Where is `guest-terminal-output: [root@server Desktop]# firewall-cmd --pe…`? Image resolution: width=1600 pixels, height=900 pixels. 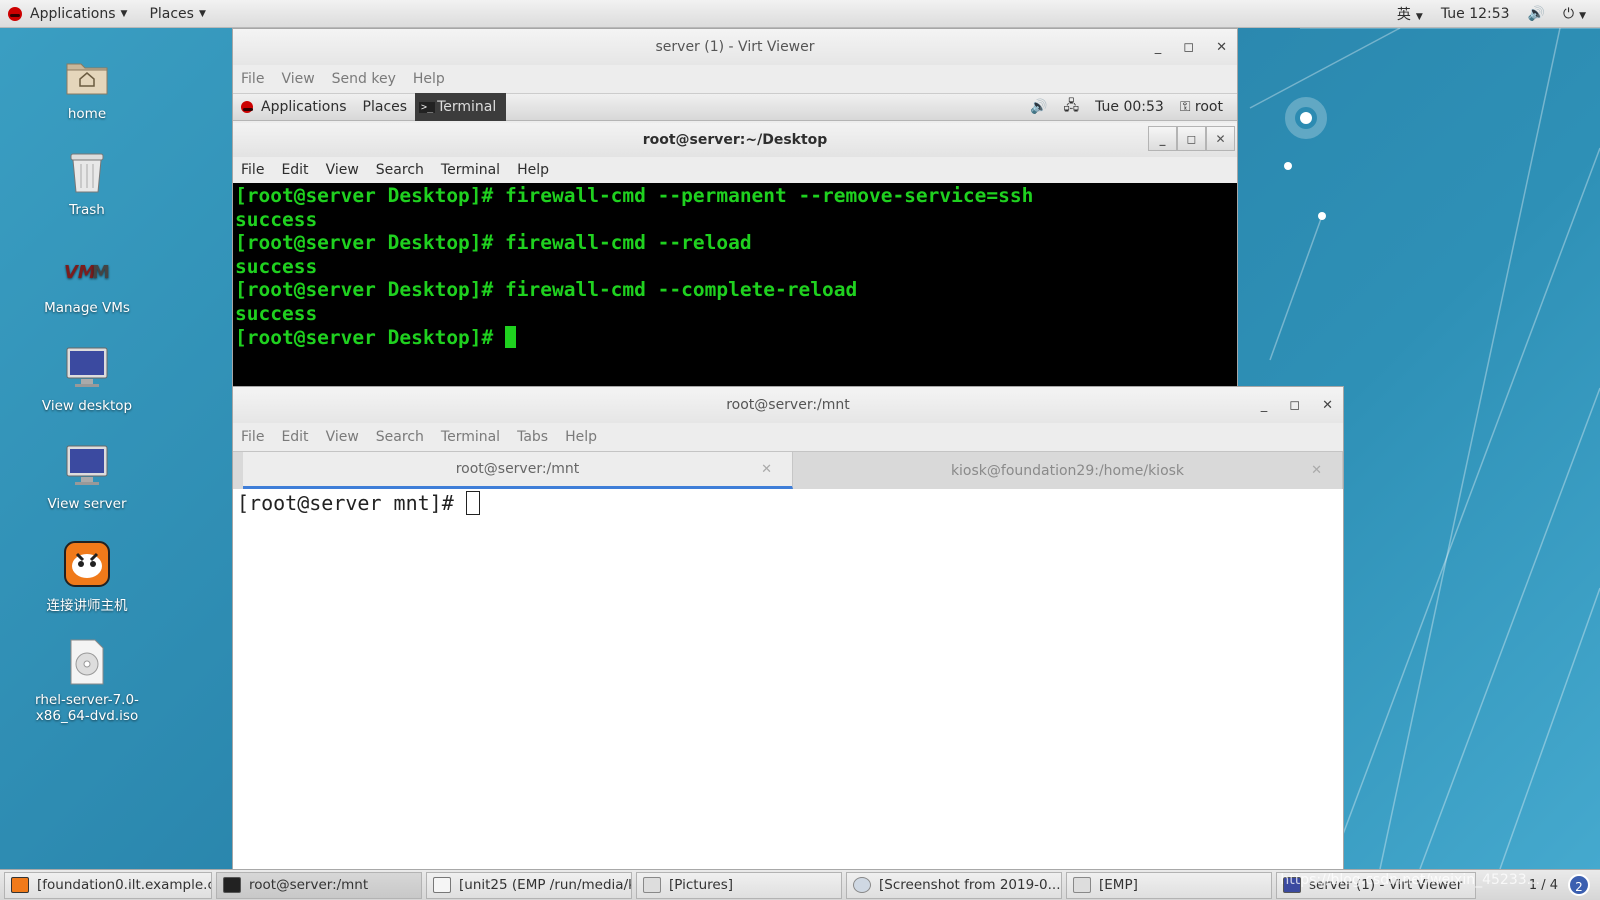 guest-terminal-output: [root@server Desktop]# firewall-cmd --pe… is located at coordinates (735, 288).